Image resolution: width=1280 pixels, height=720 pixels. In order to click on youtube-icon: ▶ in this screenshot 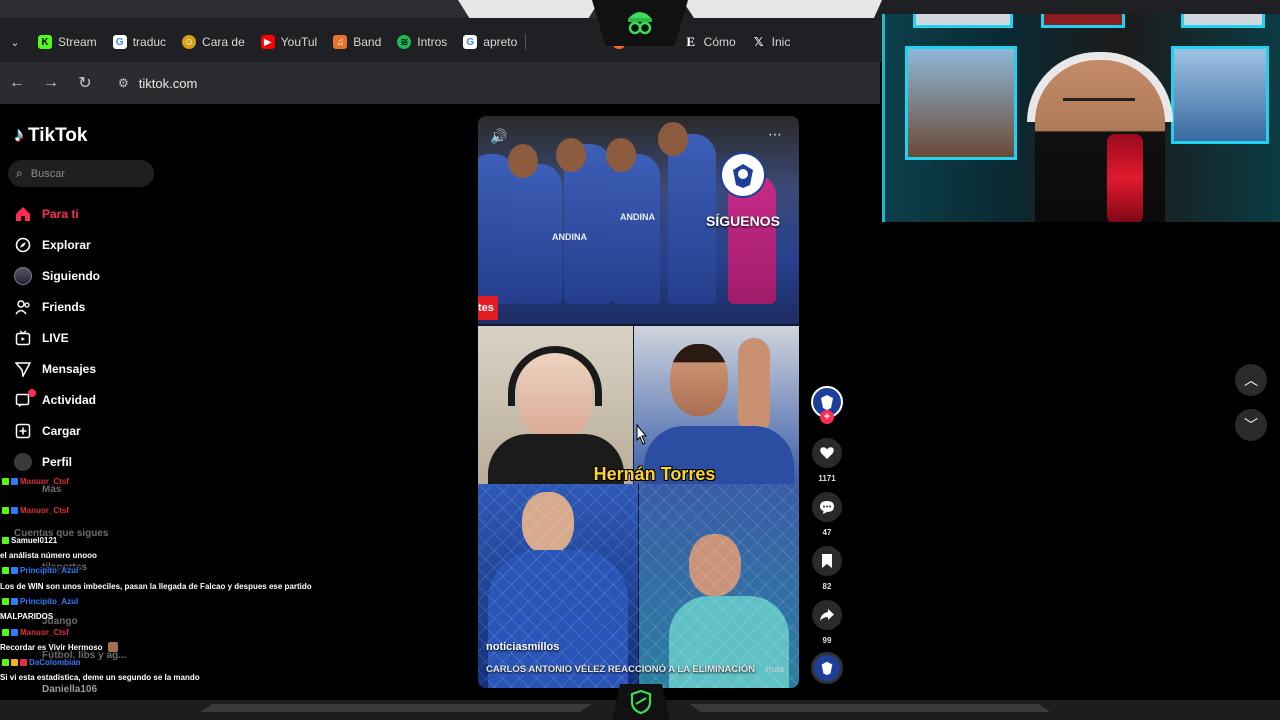, I will do `click(267, 42)`.